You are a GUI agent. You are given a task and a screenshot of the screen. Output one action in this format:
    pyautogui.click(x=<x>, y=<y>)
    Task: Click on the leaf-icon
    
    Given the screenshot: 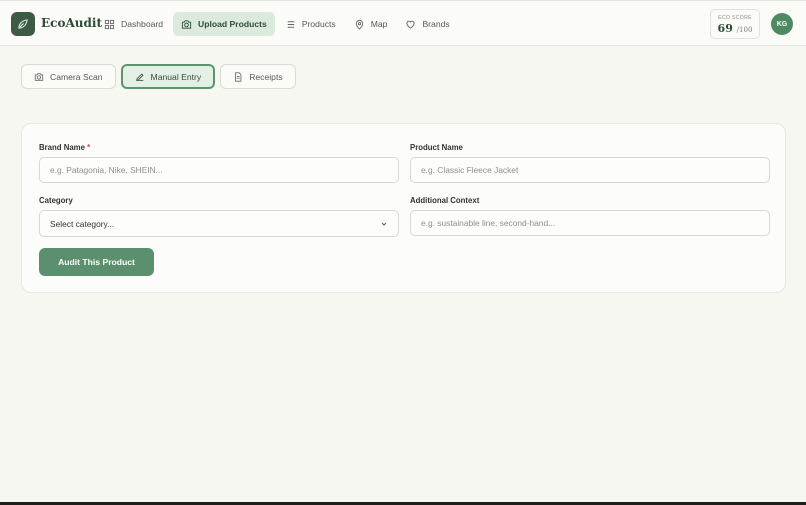 What is the action you would take?
    pyautogui.click(x=23, y=24)
    